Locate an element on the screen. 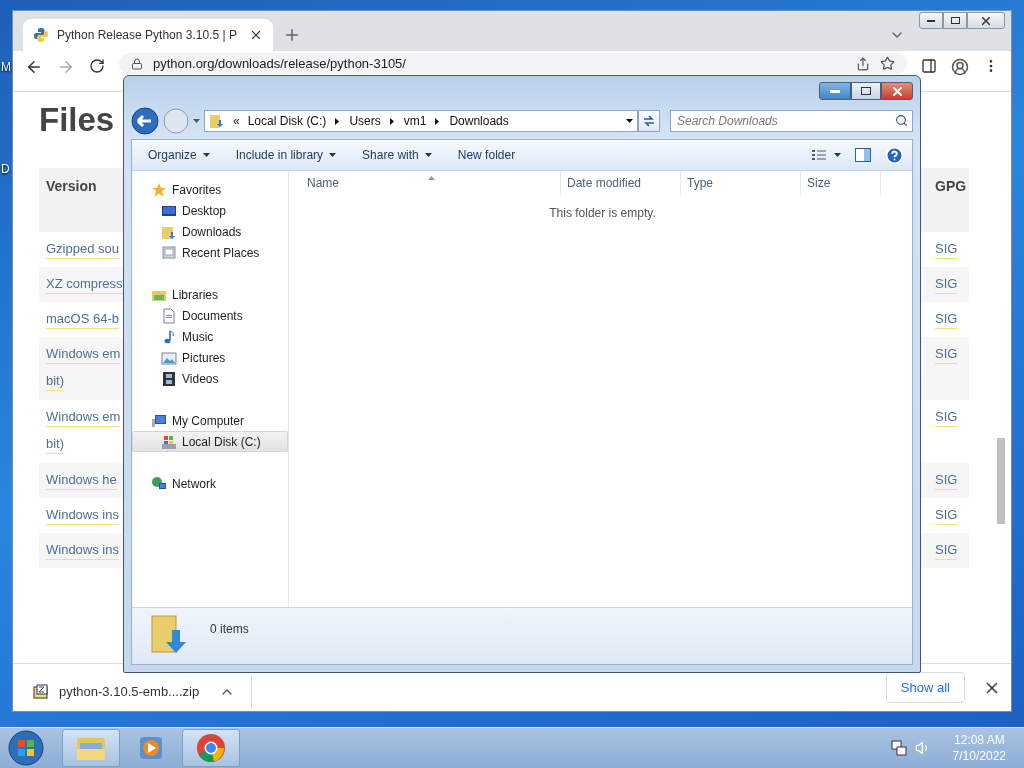  nav-item: Favorites is located at coordinates (210, 189).